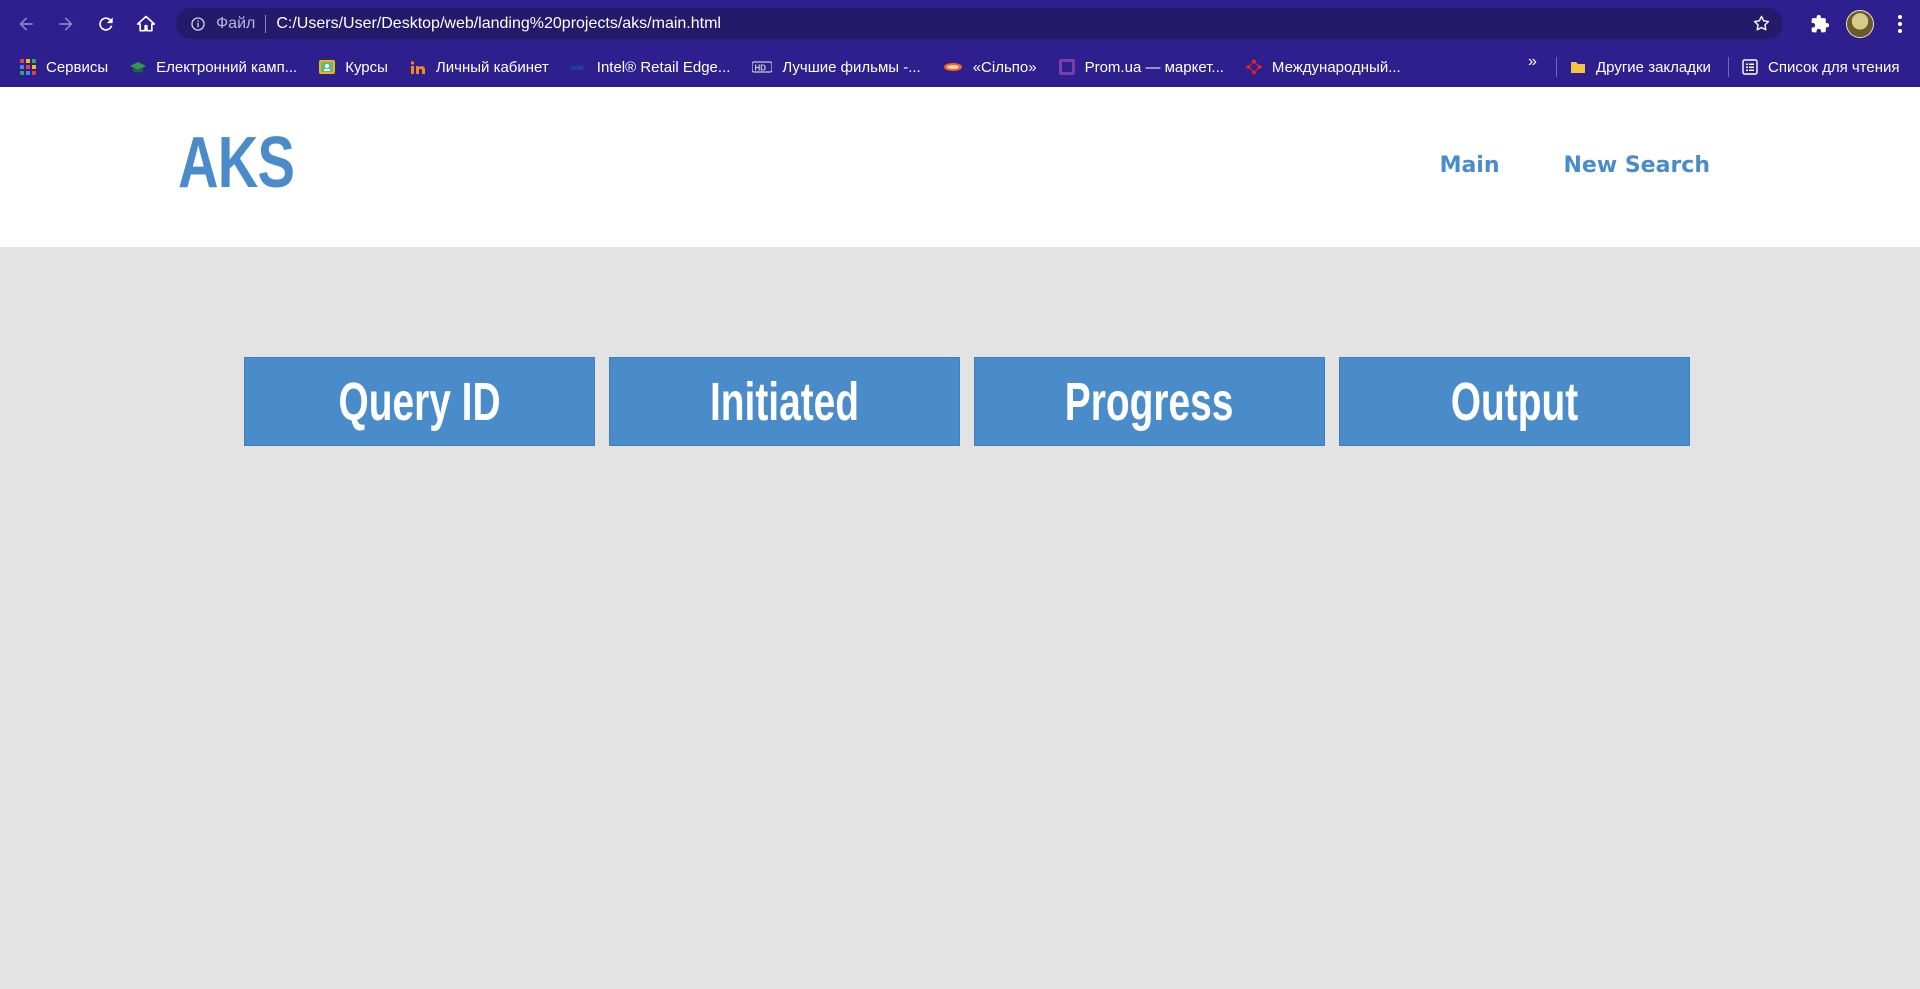 The width and height of the screenshot is (1920, 989). I want to click on arrow-right-icon, so click(66, 23).